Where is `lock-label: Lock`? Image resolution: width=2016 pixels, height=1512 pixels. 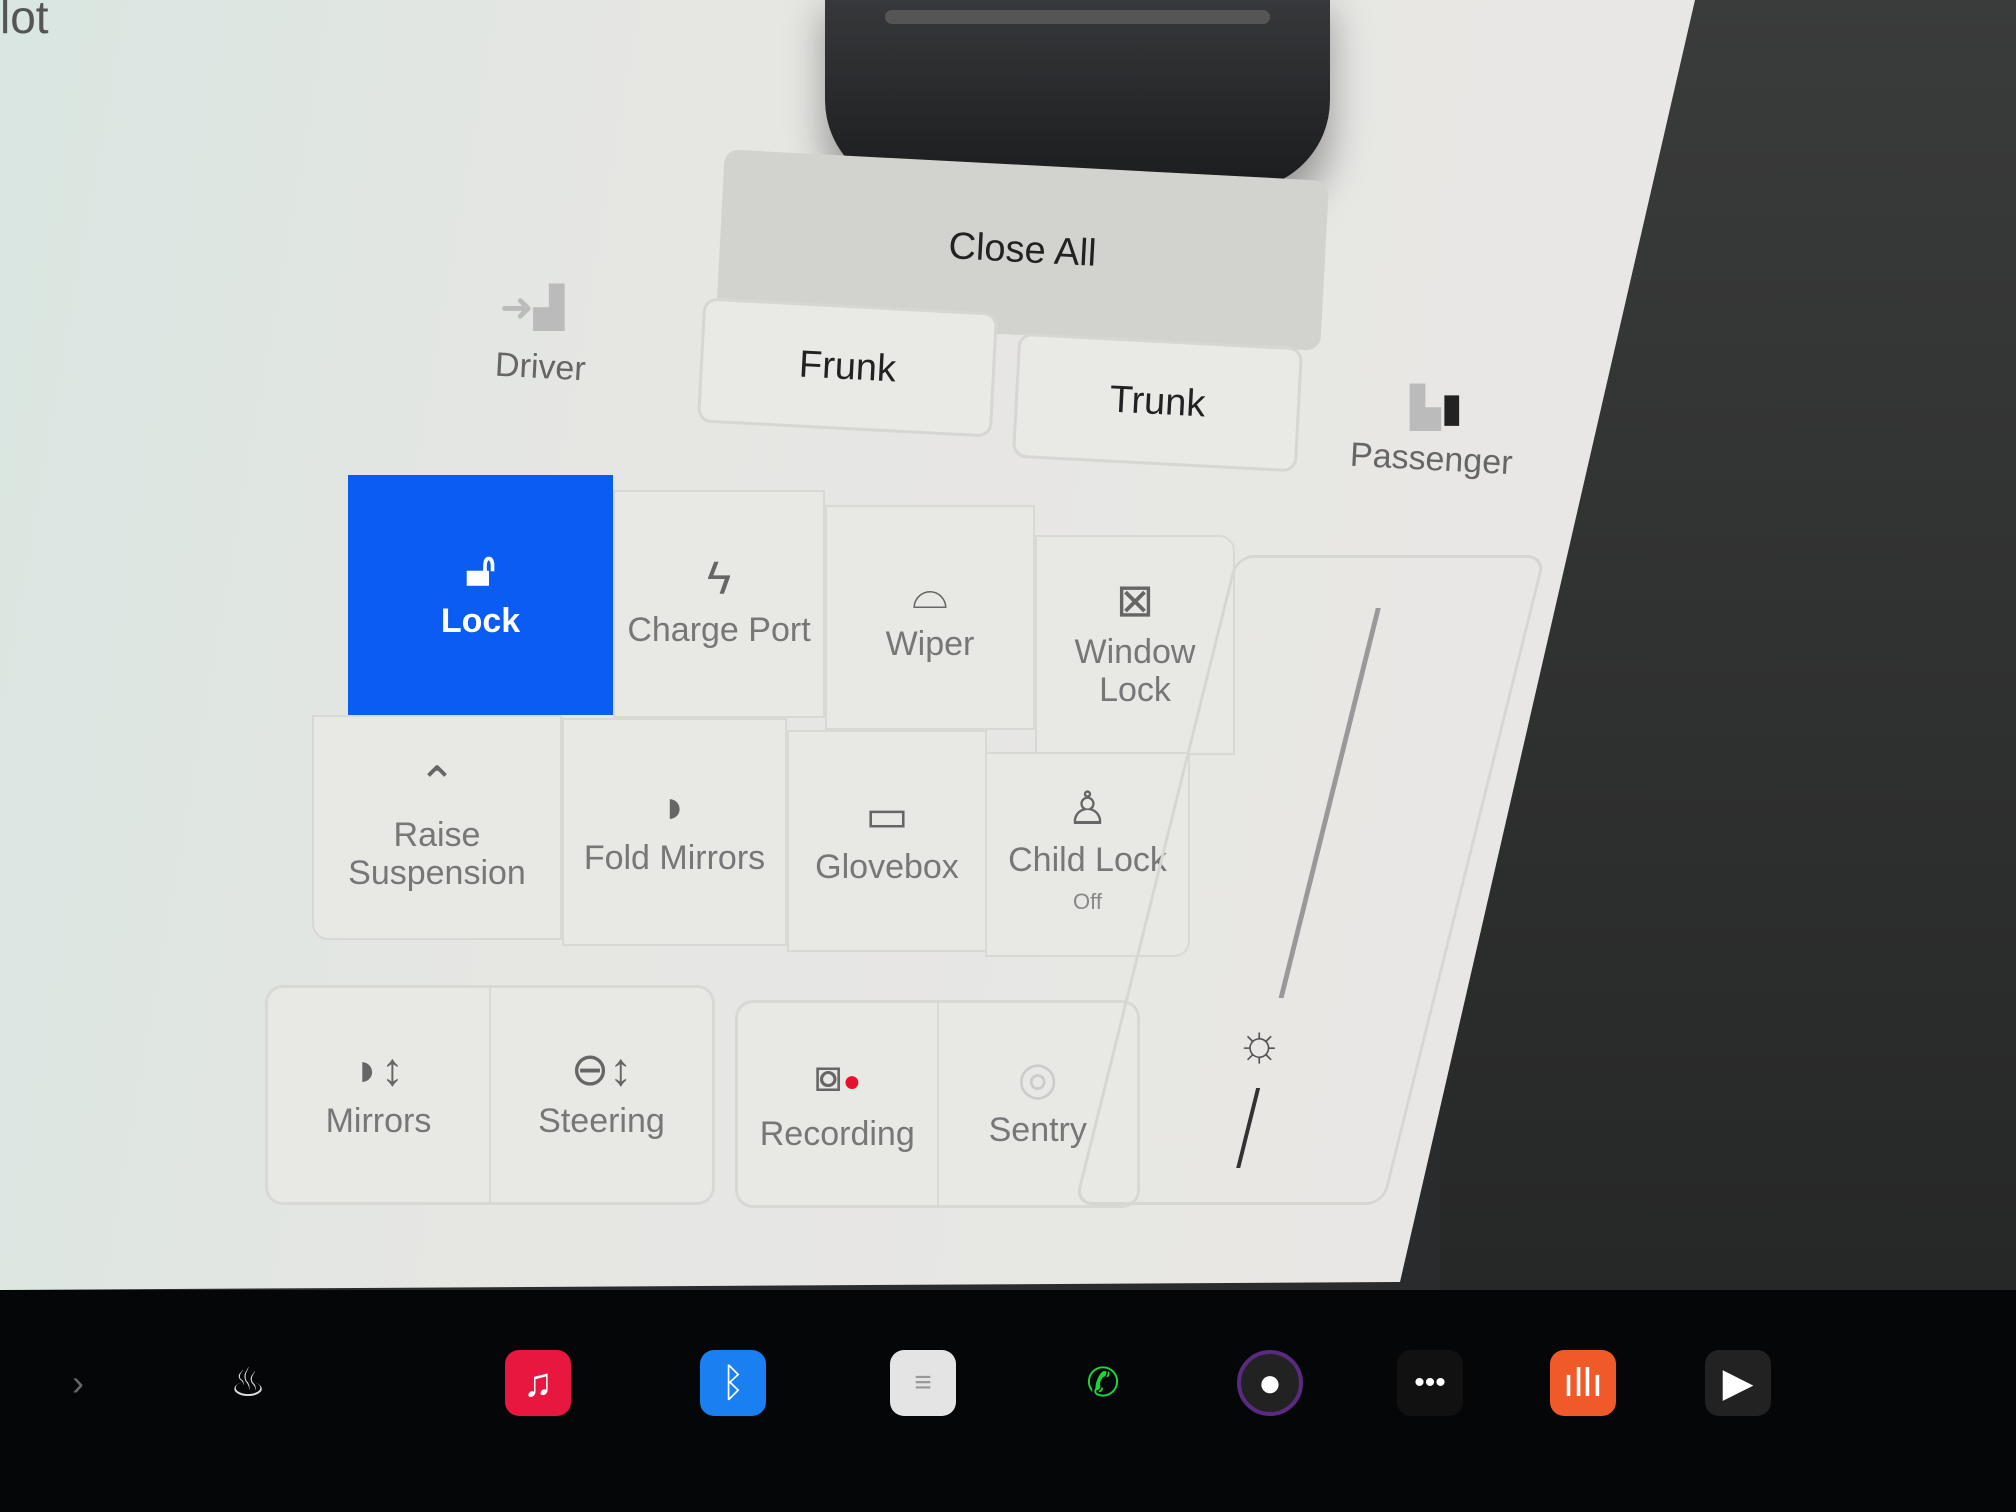
lock-label: Lock is located at coordinates (480, 621).